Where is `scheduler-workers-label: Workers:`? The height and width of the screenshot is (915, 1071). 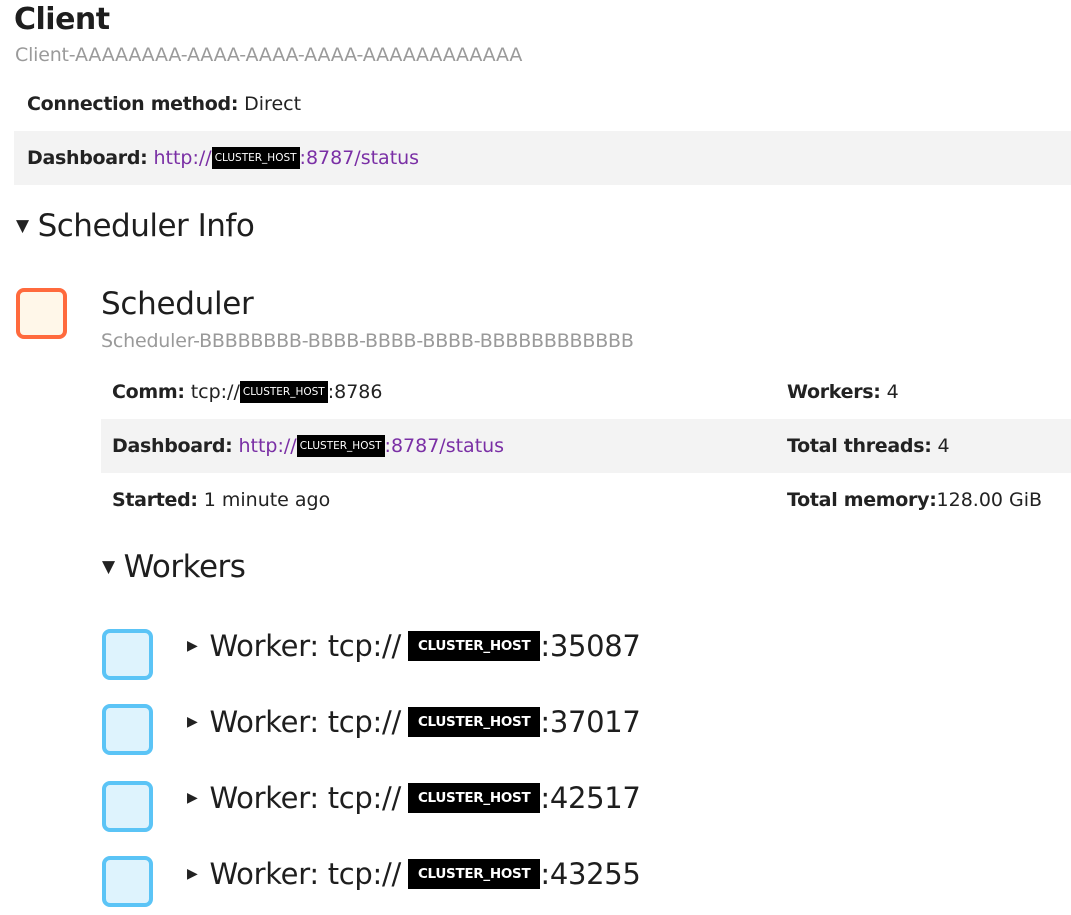 scheduler-workers-label: Workers: is located at coordinates (834, 392).